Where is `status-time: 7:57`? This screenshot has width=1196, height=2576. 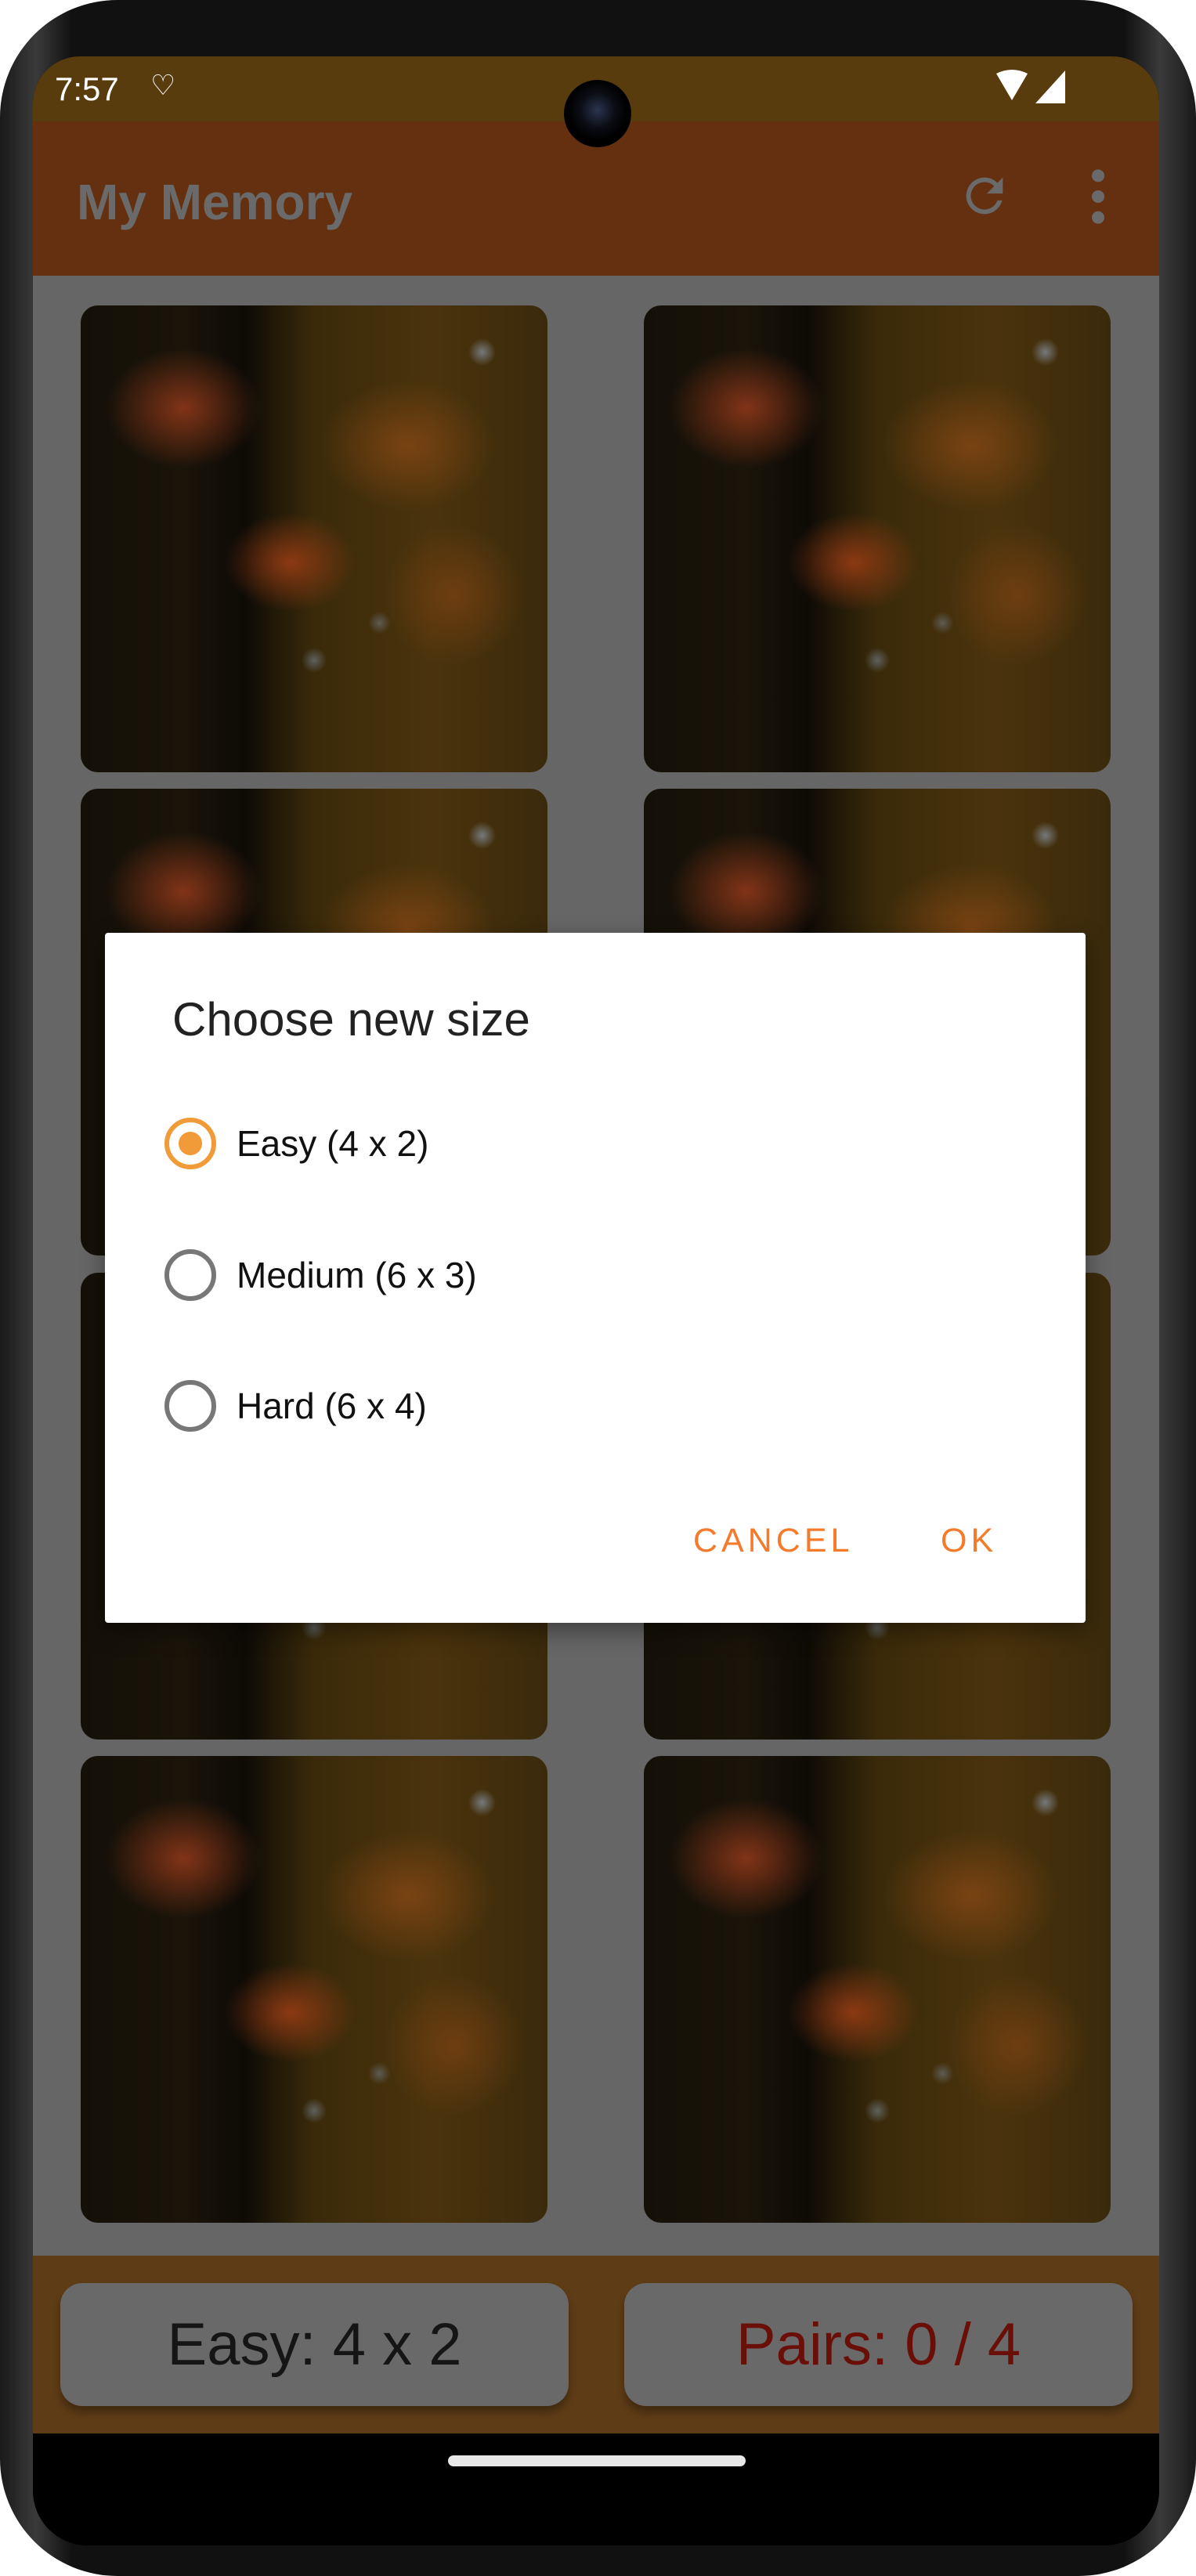 status-time: 7:57 is located at coordinates (87, 88).